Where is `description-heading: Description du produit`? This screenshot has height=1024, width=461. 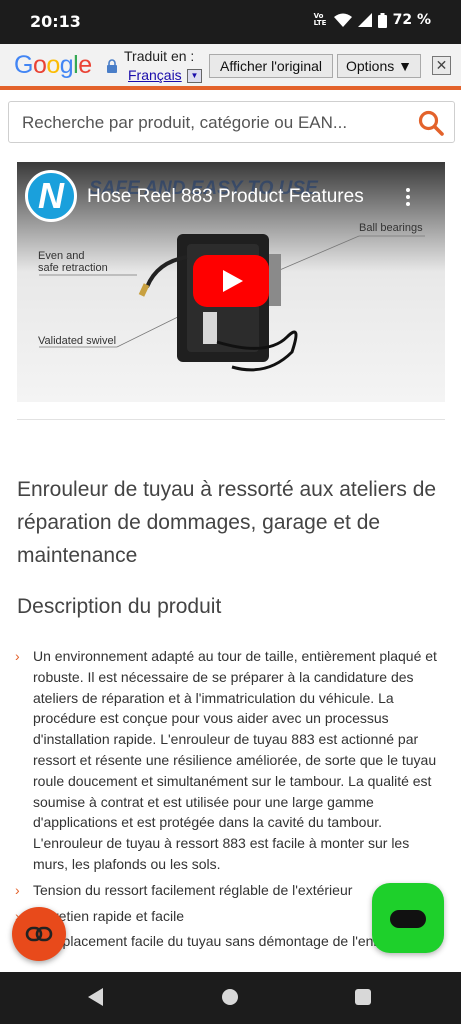
description-heading: Description du produit is located at coordinates (119, 606).